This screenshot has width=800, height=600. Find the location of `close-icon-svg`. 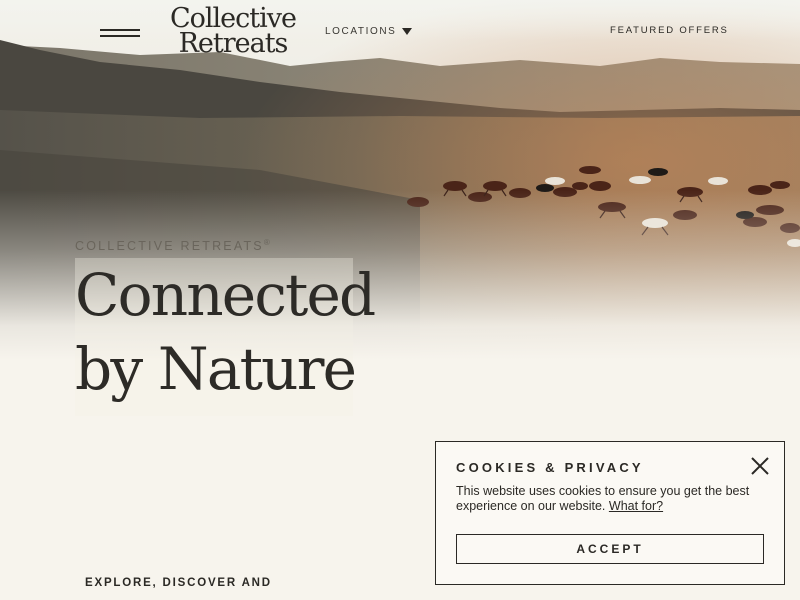

close-icon-svg is located at coordinates (760, 466).